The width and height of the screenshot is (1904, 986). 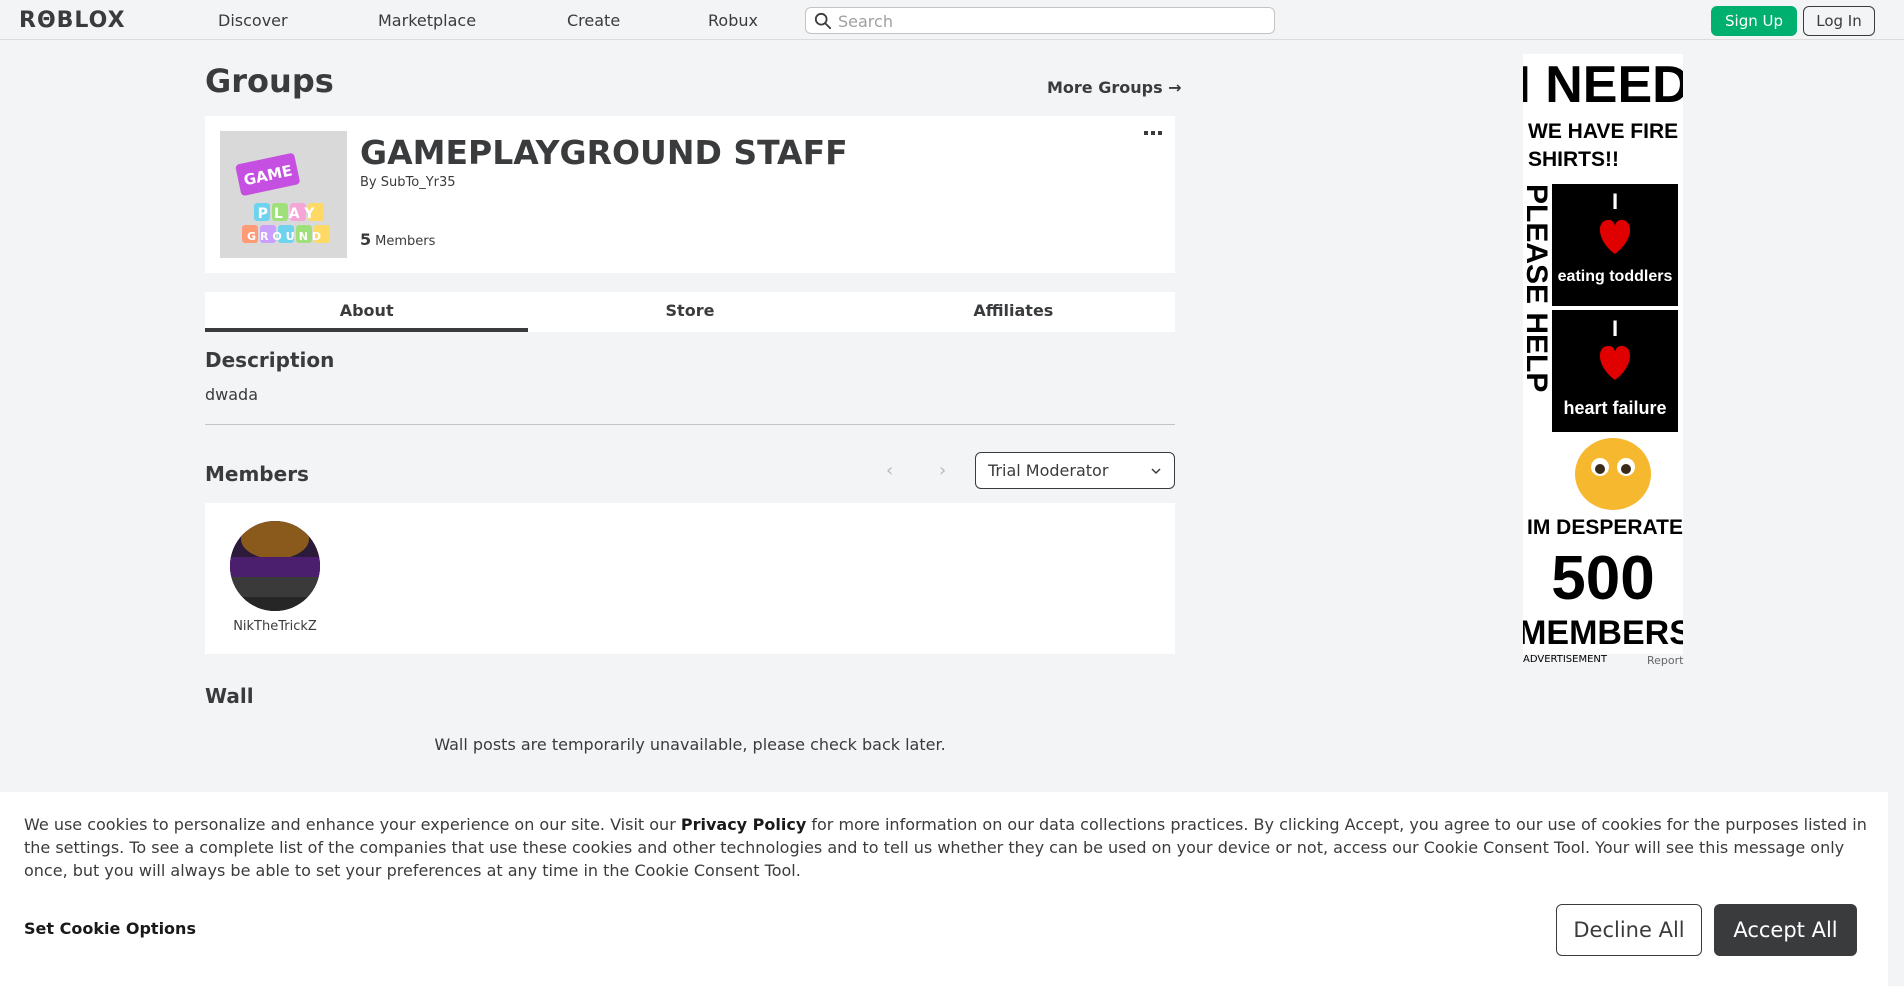 What do you see at coordinates (1048, 470) in the screenshot?
I see `role-dropdown-value: Trial Moderator` at bounding box center [1048, 470].